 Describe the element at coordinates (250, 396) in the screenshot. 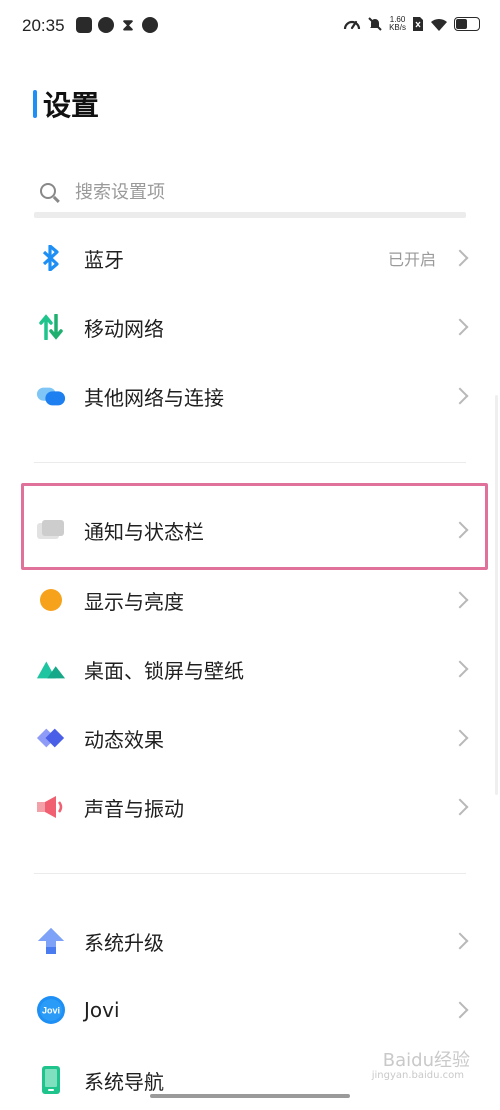

I see `setting-other-networks: 其他网络与连接` at that location.